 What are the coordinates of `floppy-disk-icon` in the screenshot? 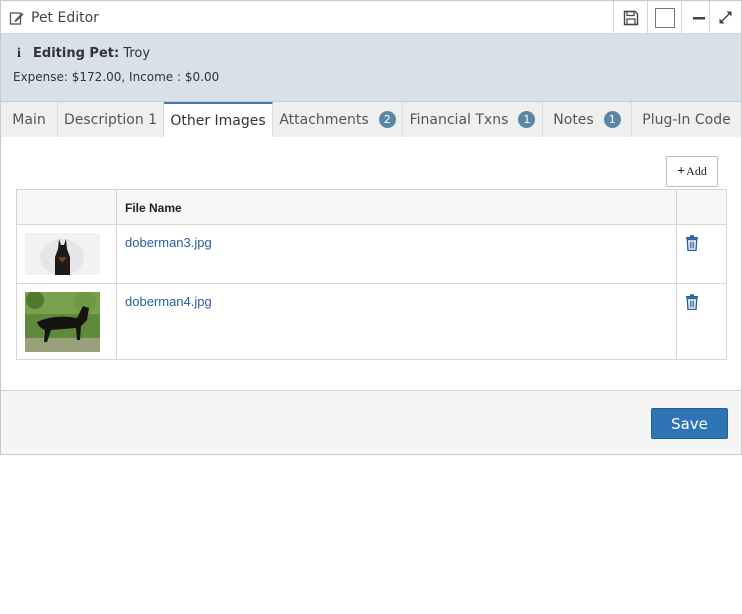 It's located at (630, 17).